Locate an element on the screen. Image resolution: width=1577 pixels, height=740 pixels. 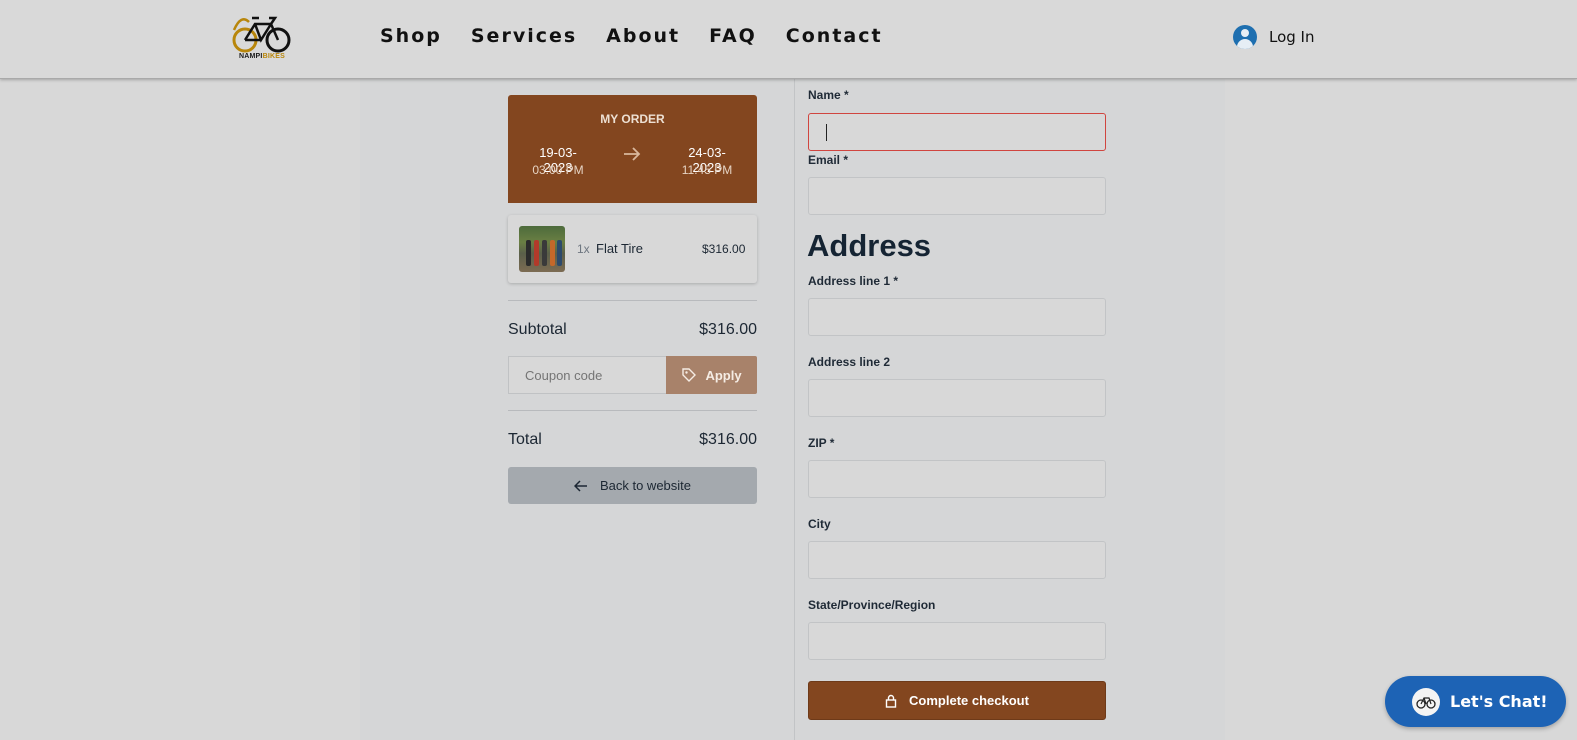
address-heading: Address is located at coordinates (869, 245).